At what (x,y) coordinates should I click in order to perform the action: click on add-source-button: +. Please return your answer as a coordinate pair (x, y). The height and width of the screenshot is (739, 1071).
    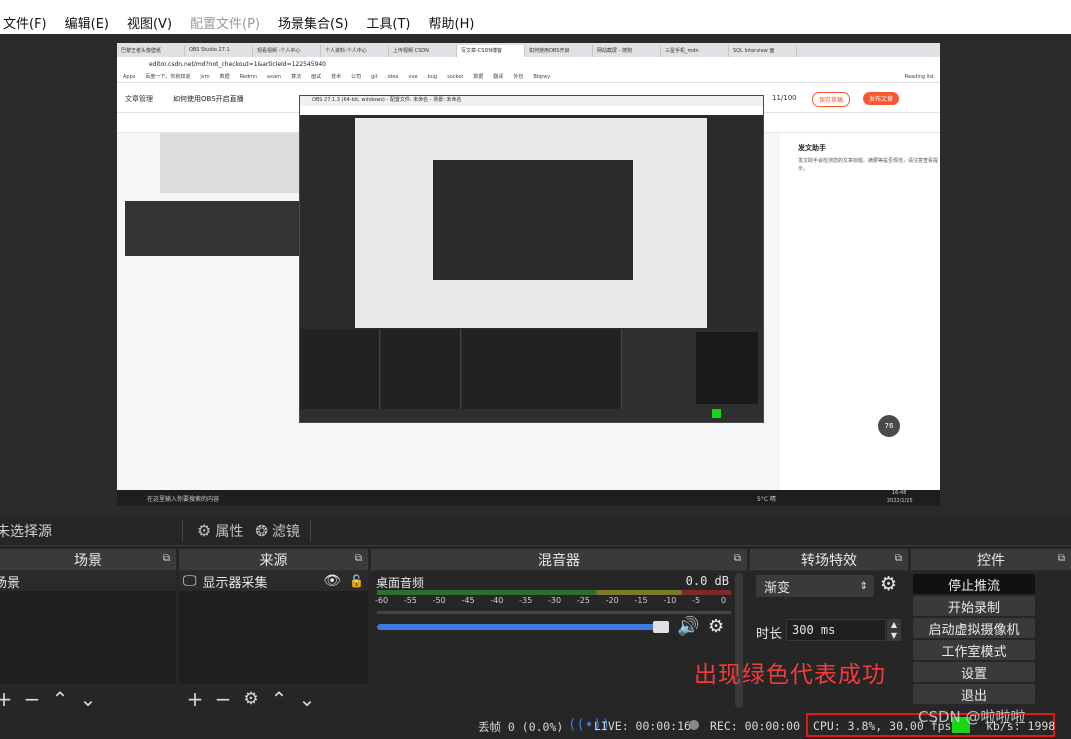
    Looking at the image, I should click on (195, 699).